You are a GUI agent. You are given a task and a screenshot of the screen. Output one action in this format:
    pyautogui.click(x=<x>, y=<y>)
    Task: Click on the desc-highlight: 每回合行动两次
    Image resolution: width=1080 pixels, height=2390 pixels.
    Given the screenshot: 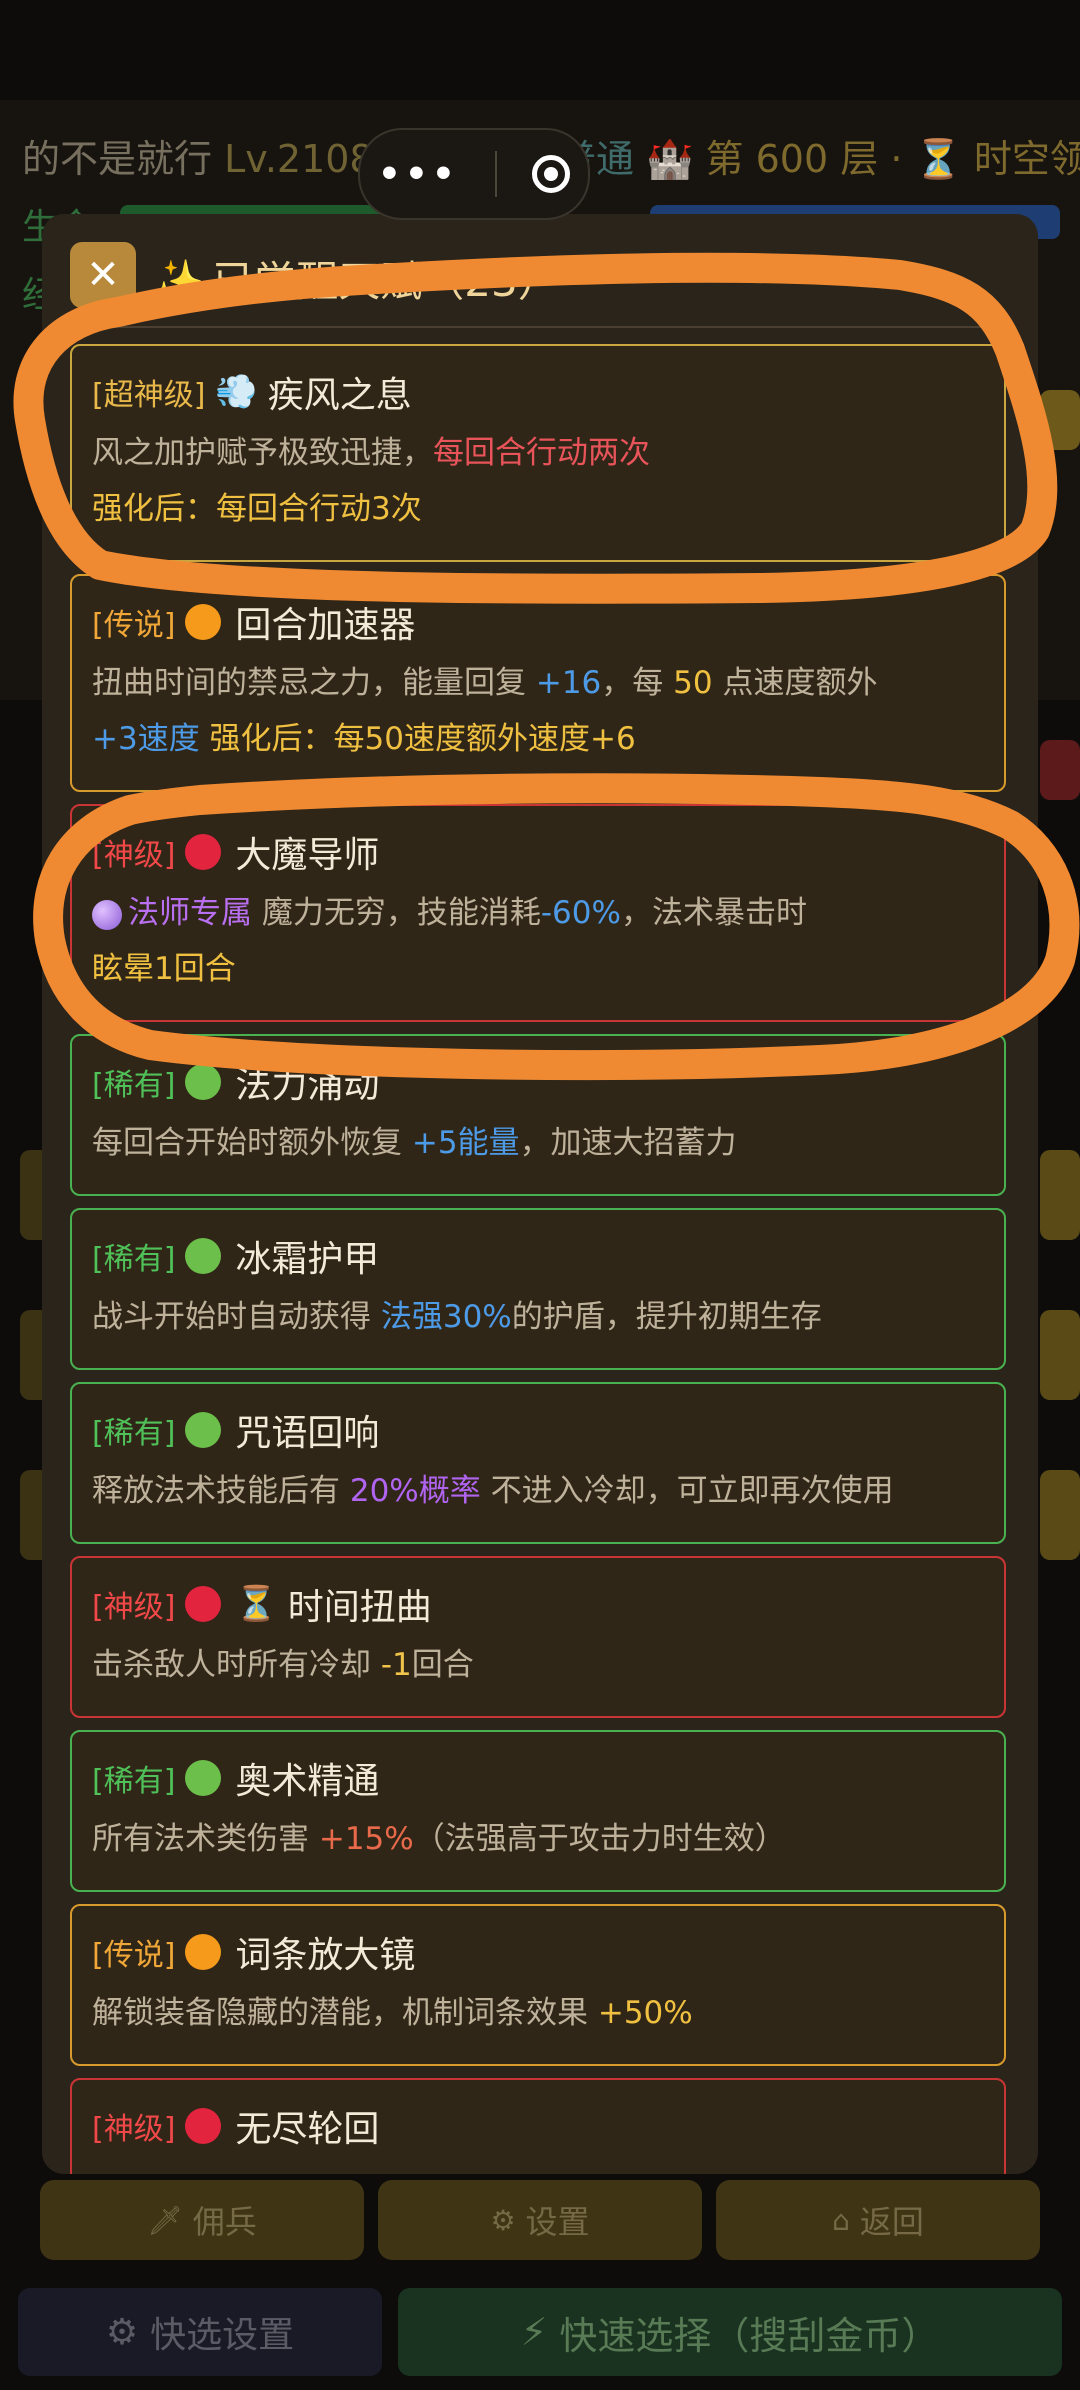 What is the action you would take?
    pyautogui.click(x=541, y=453)
    